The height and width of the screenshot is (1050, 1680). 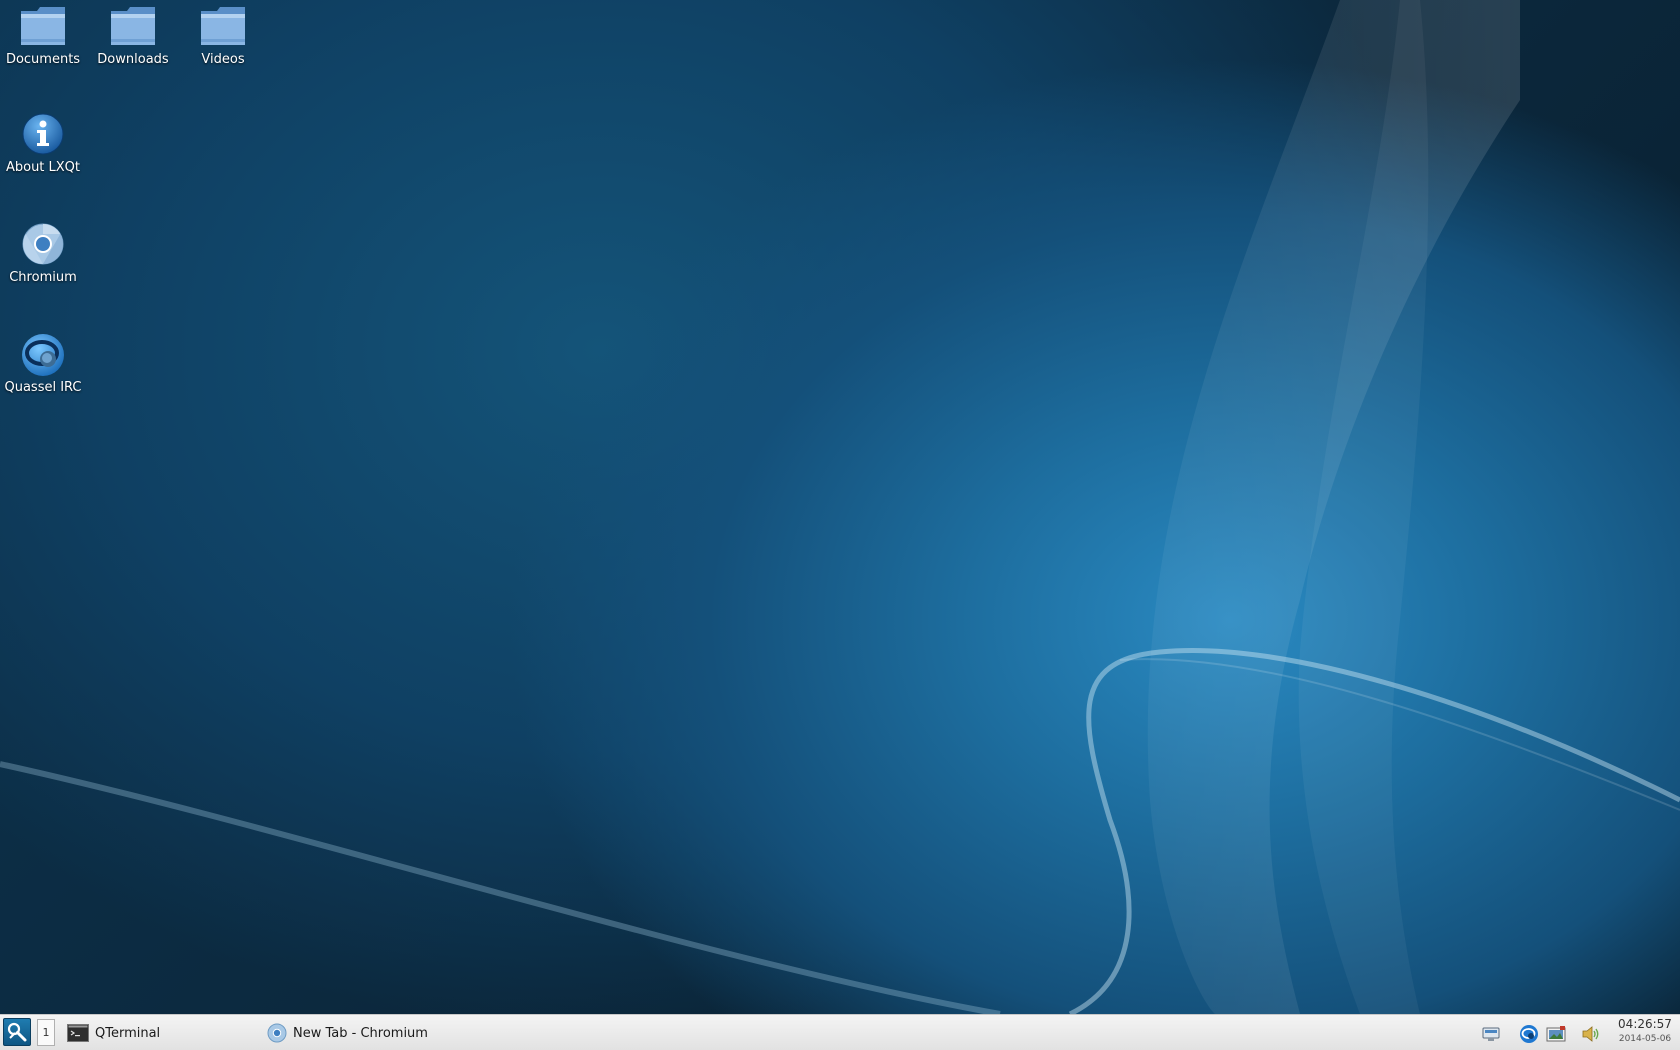 I want to click on task-chromium: New Tab - Chromium, so click(x=363, y=1033).